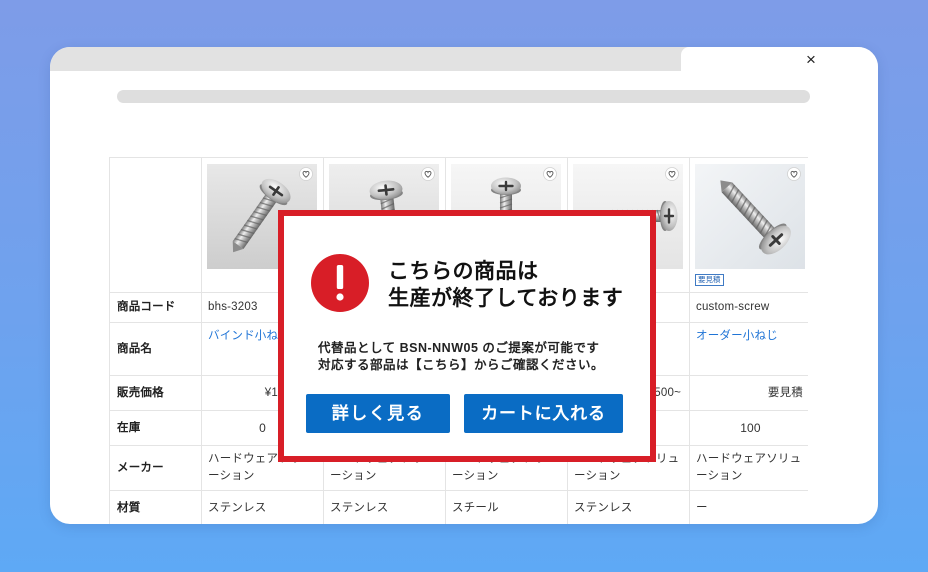 This screenshot has height=572, width=928. I want to click on material-cell: スチール, so click(506, 507).